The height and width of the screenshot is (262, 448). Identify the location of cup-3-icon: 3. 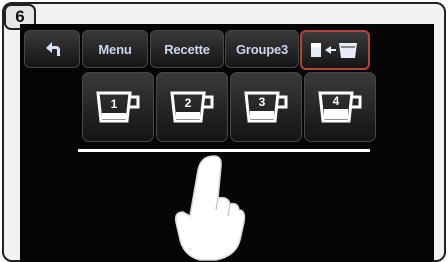
(266, 107).